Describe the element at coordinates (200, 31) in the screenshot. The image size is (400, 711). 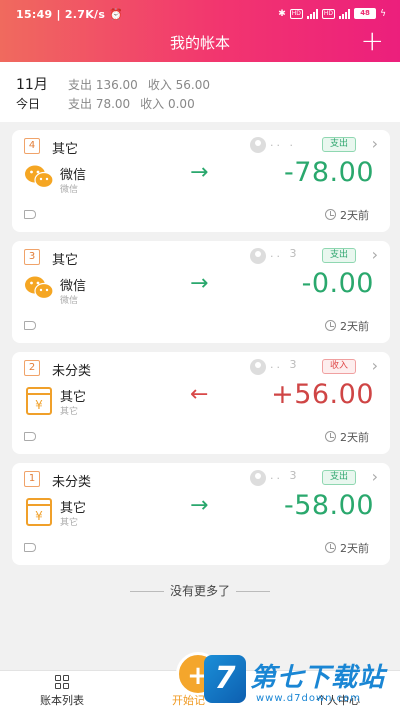
I see `app-header: 15:49 | 2.7K/s ⏰ ✱ HD HD 48 ϟ 我的帐本 +` at that location.